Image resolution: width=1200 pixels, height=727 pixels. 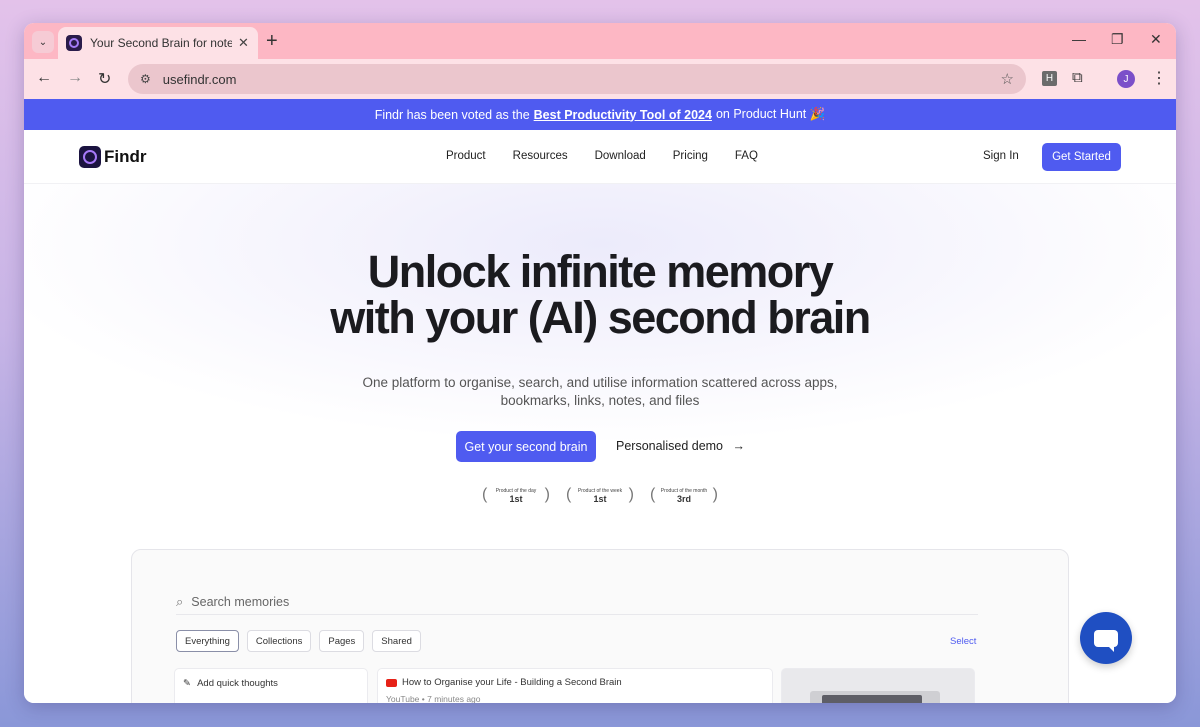 What do you see at coordinates (1001, 156) in the screenshot?
I see `sign-in-link: Sign In` at bounding box center [1001, 156].